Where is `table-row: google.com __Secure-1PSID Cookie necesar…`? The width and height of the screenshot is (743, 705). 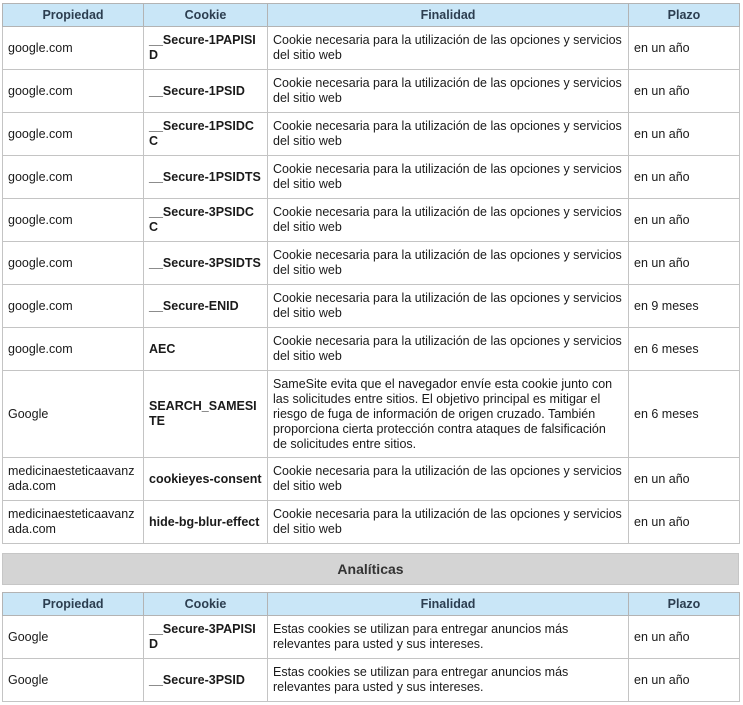 table-row: google.com __Secure-1PSID Cookie necesar… is located at coordinates (371, 91).